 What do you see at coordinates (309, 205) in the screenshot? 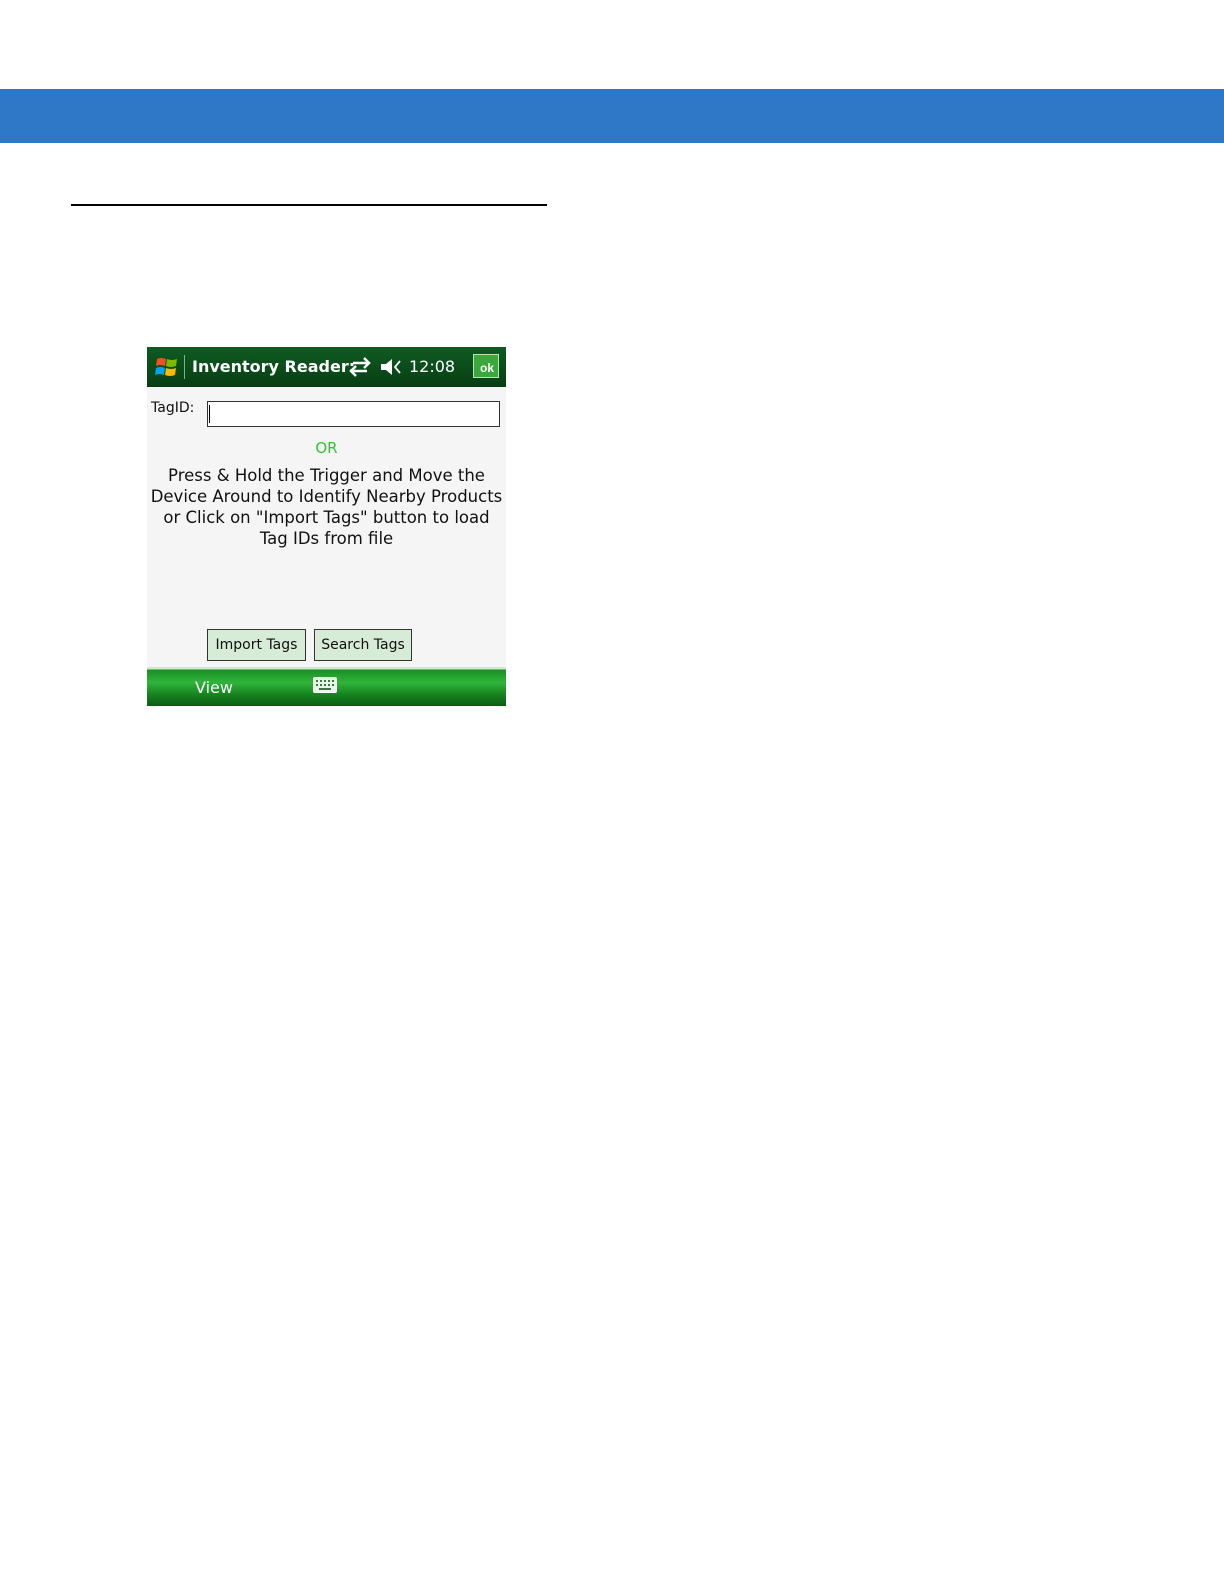
I see `section-rule` at bounding box center [309, 205].